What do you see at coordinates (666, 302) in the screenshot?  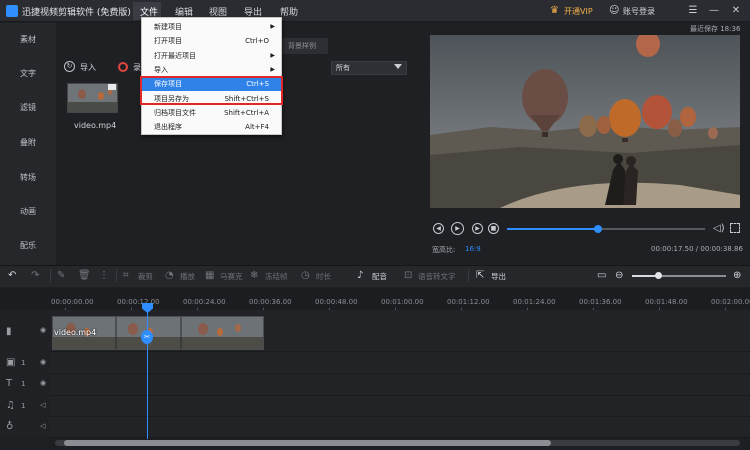 I see `ruler-tick-label: 00:01:48.00` at bounding box center [666, 302].